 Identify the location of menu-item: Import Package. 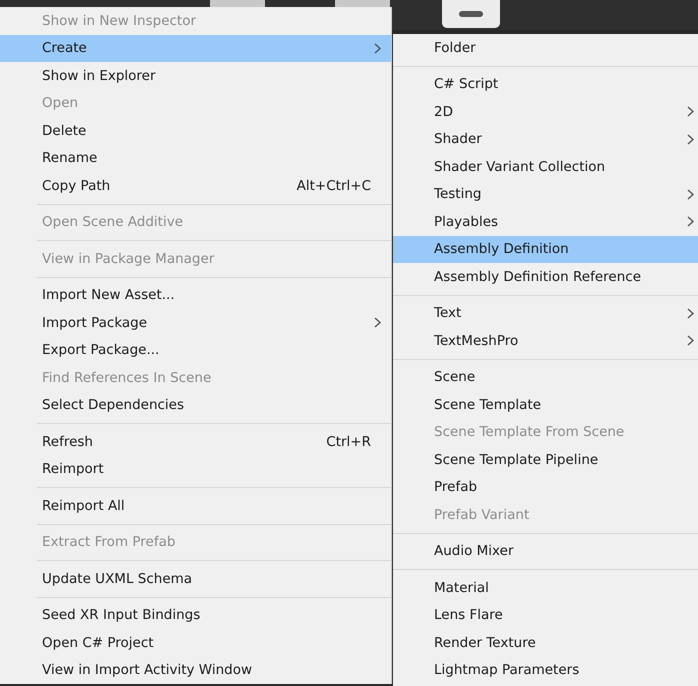
(195, 322).